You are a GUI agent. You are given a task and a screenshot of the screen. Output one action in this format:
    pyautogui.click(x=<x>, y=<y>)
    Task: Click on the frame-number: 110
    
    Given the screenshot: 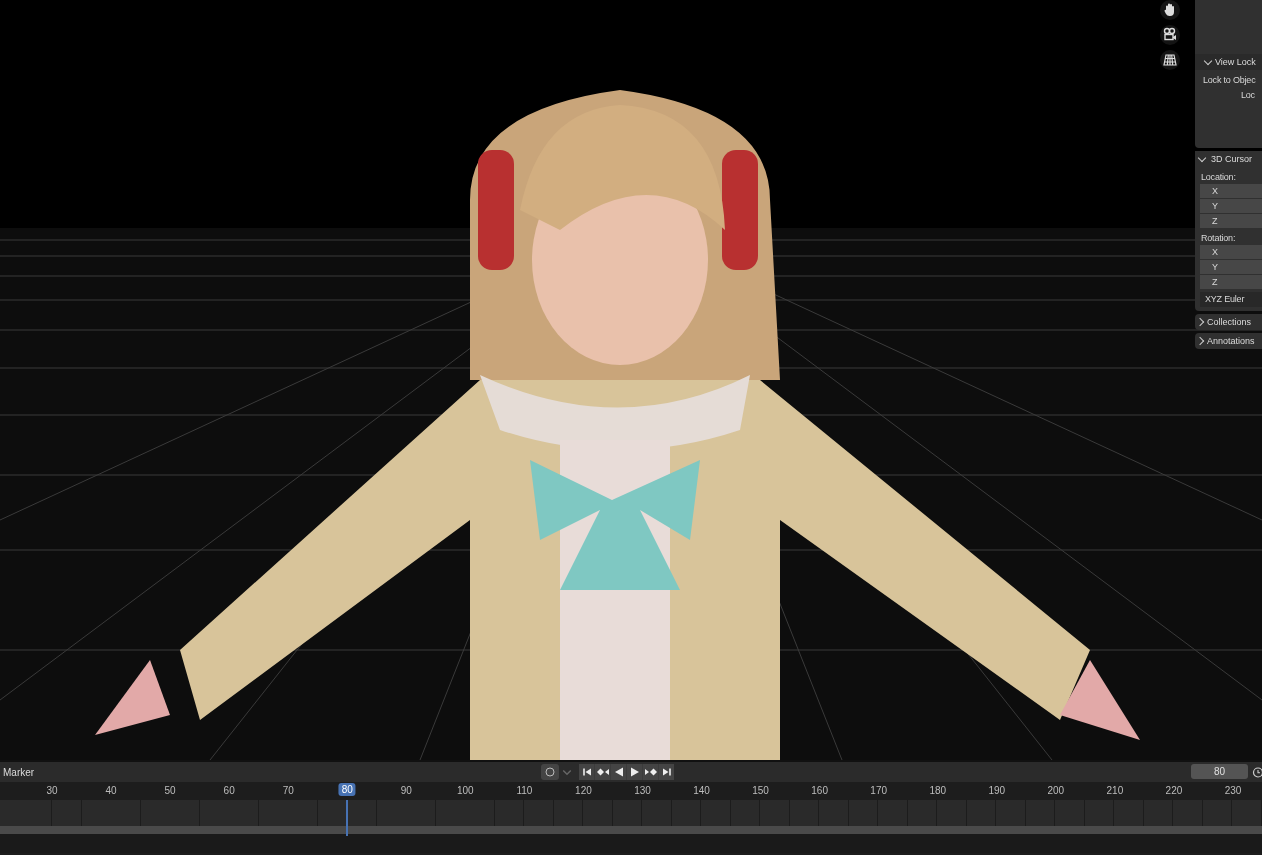 What is the action you would take?
    pyautogui.click(x=524, y=790)
    